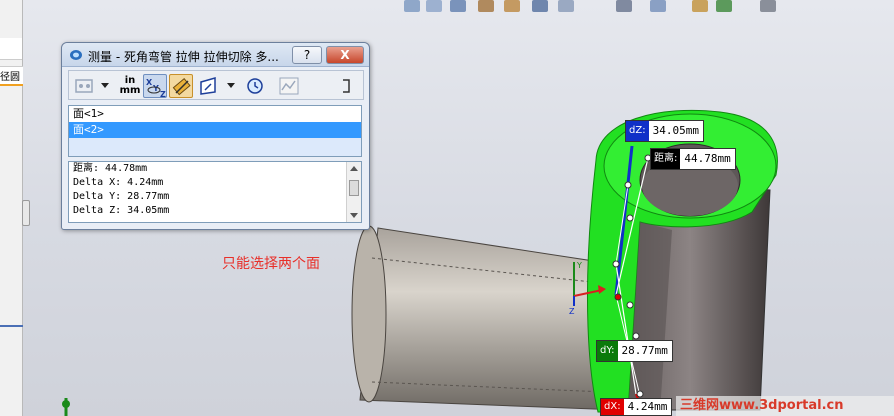  I want to click on dx-value: 4.24mm, so click(647, 406).